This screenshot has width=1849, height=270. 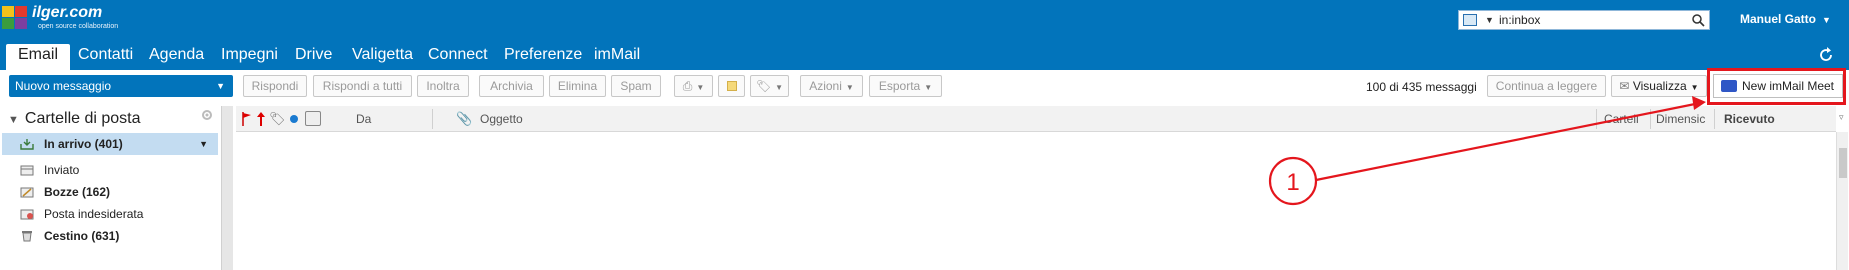 I want to click on gear-icon, so click(x=207, y=115).